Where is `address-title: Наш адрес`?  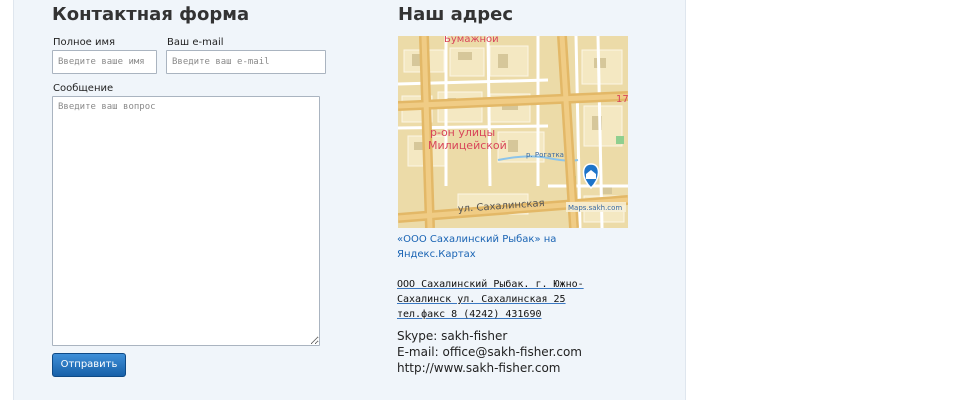 address-title: Наш адрес is located at coordinates (456, 14).